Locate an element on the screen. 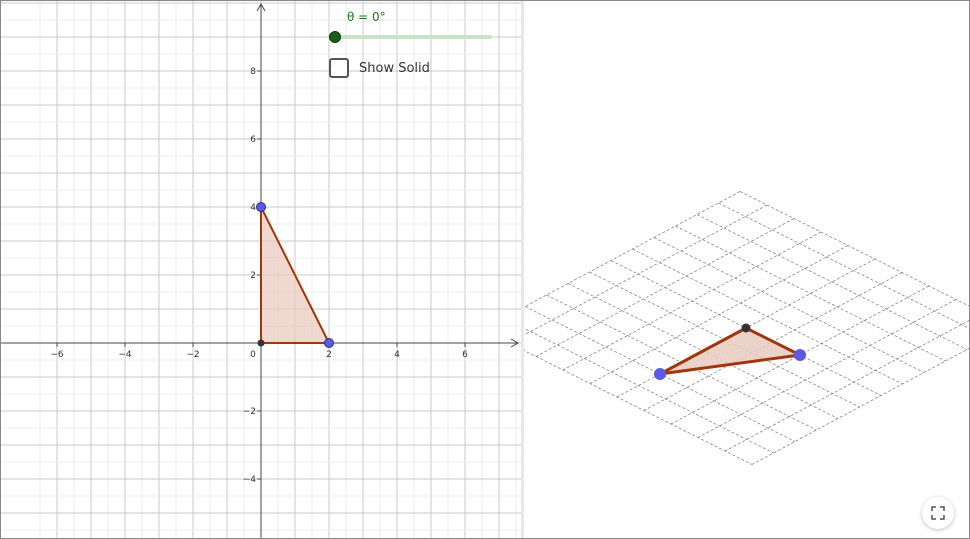 The width and height of the screenshot is (970, 539). theta-slider-knob is located at coordinates (335, 37).